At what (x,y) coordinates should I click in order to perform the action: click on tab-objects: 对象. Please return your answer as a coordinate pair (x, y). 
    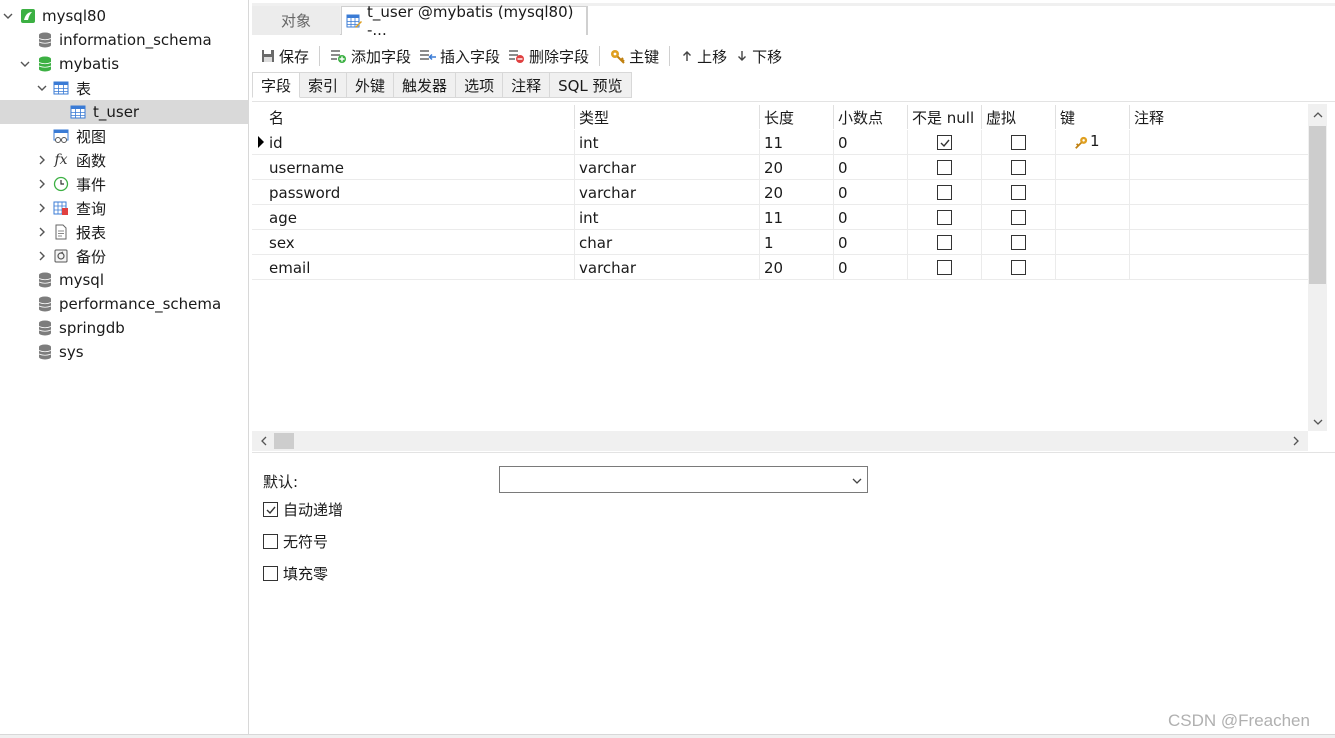
    Looking at the image, I should click on (296, 20).